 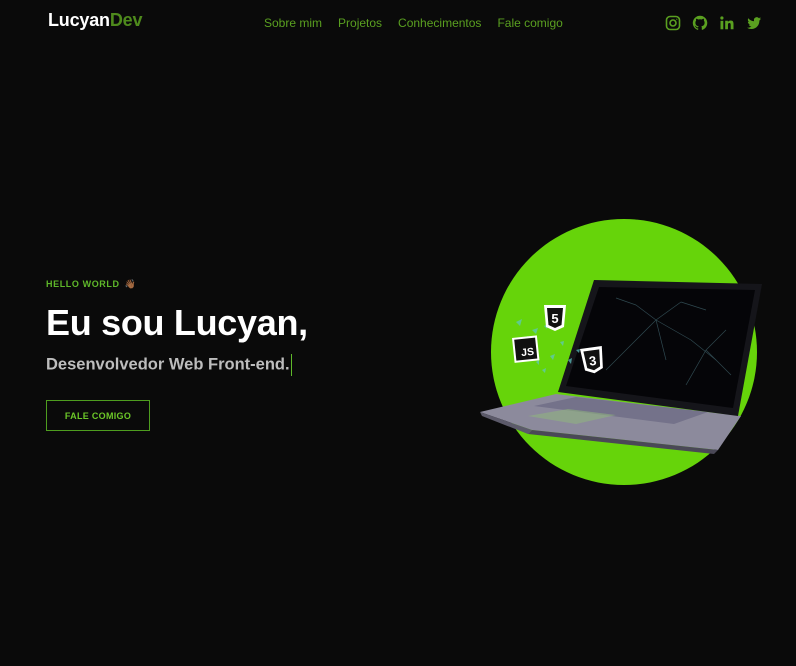 What do you see at coordinates (439, 23) in the screenshot?
I see `nav-link-conhecimentos: Conhecimentos` at bounding box center [439, 23].